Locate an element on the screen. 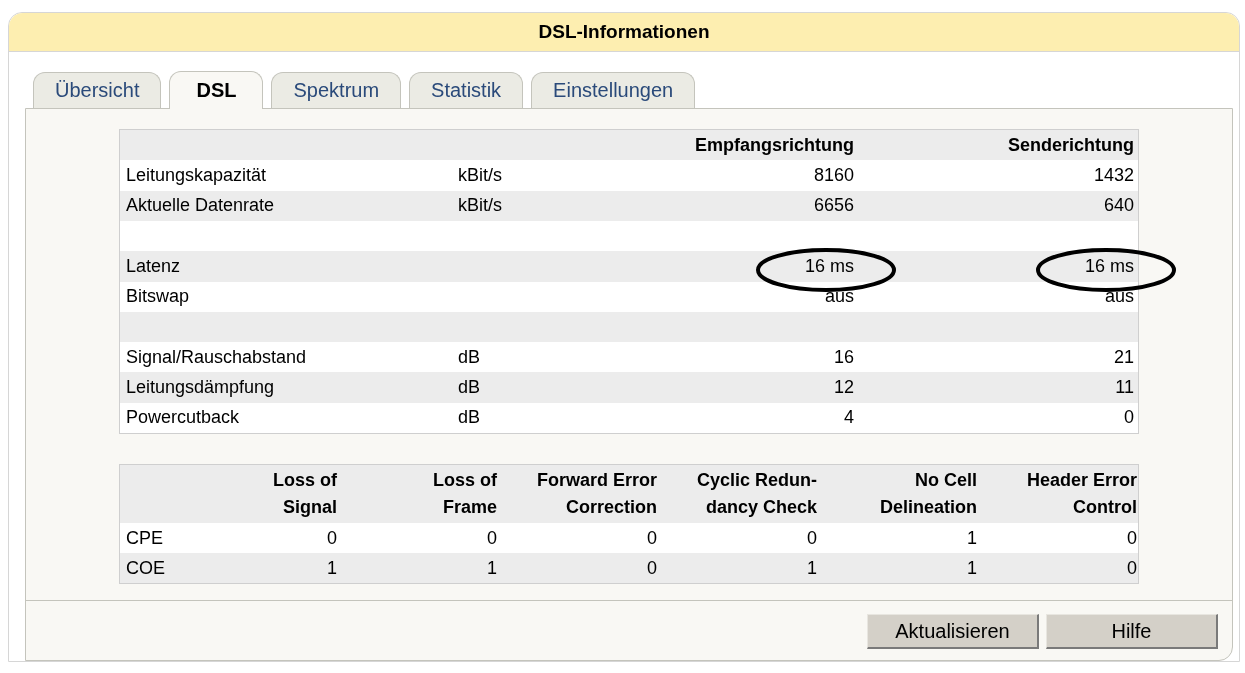  button: Hilfe is located at coordinates (1132, 631).